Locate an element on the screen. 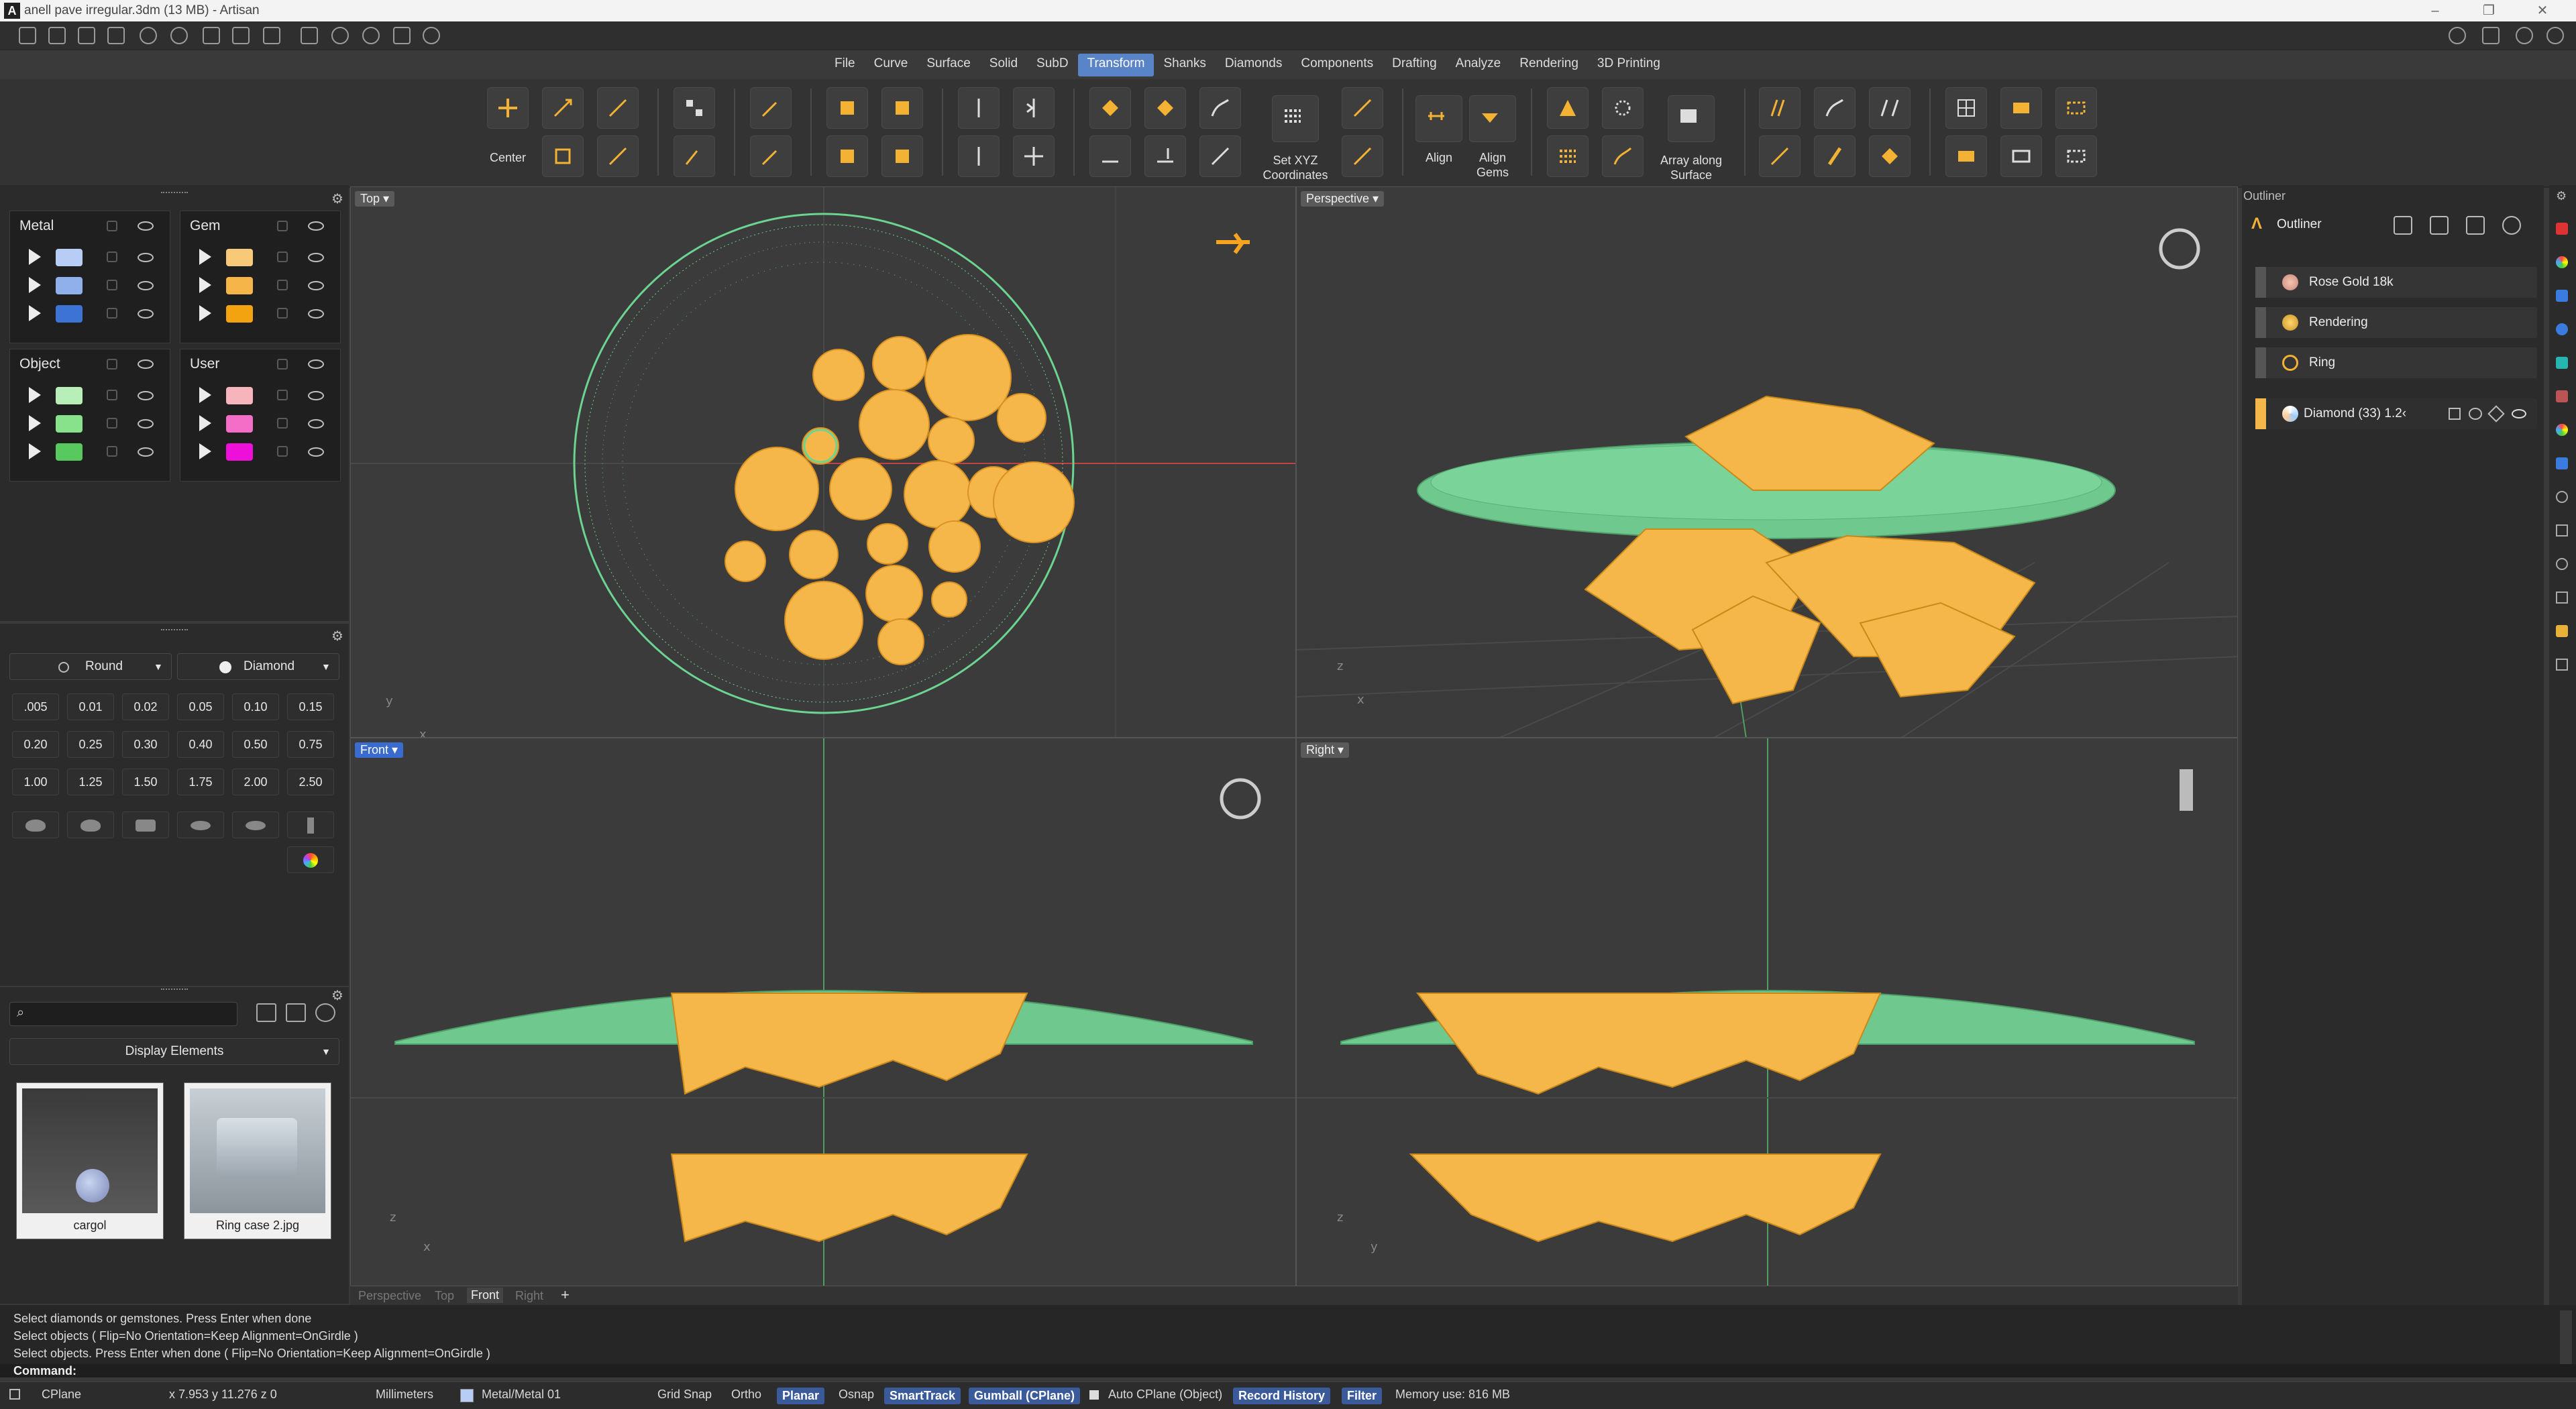 The height and width of the screenshot is (1409, 2576). polar-array-button is located at coordinates (694, 156).